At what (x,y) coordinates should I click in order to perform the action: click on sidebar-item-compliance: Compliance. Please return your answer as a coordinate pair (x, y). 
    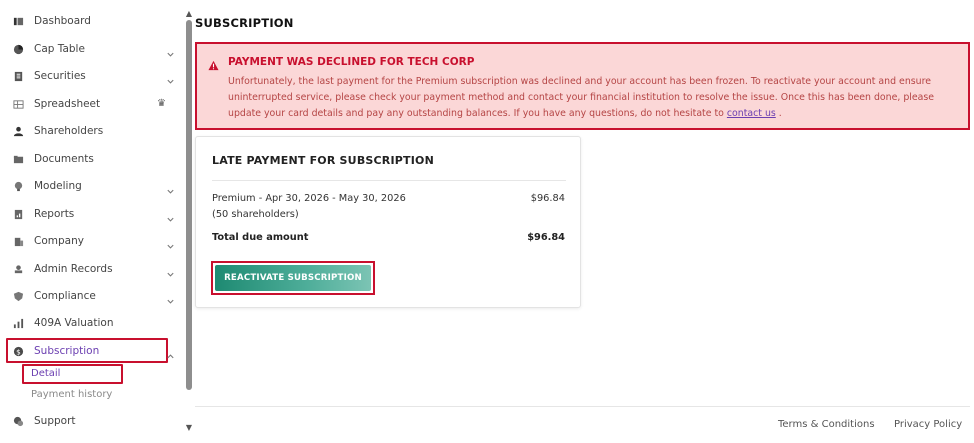
    Looking at the image, I should click on (93, 296).